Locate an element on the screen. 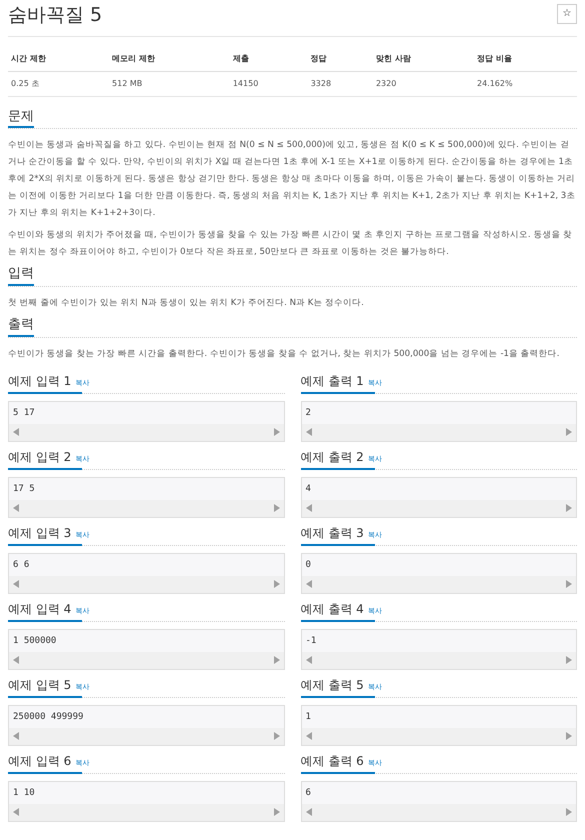 Image resolution: width=585 pixels, height=840 pixels. example-heading: 예제 입력 2 is located at coordinates (40, 457).